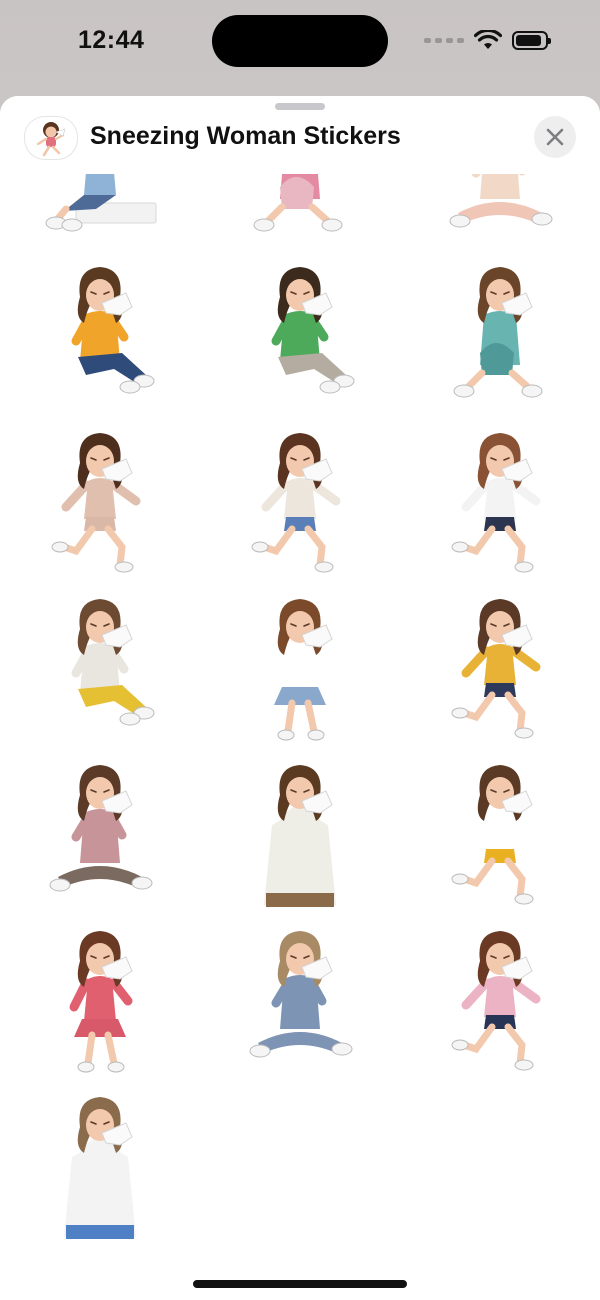 The width and height of the screenshot is (600, 1300). I want to click on home-indicator, so click(300, 1284).